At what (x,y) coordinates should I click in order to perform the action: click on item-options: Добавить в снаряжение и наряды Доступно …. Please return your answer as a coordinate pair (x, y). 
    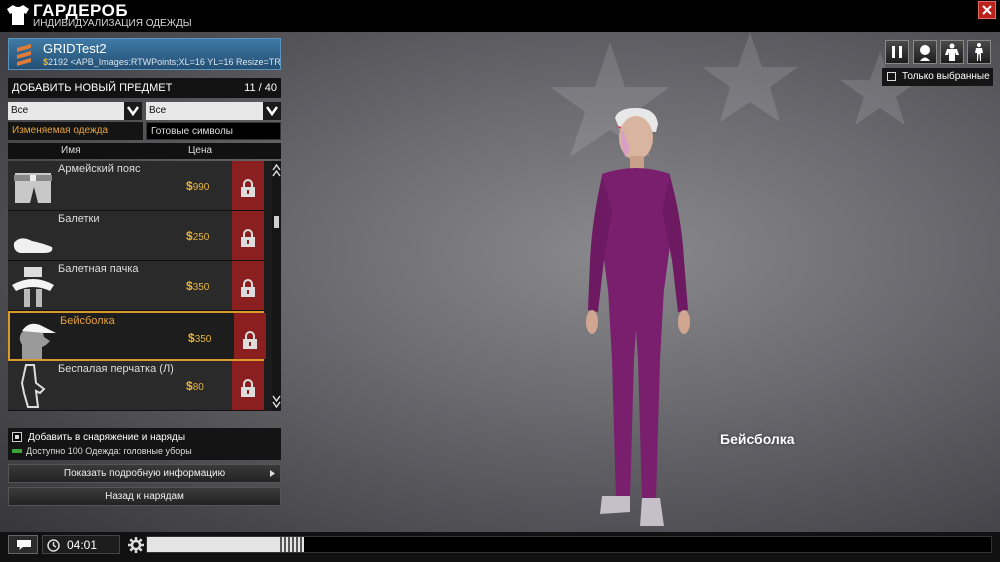
    Looking at the image, I should click on (144, 444).